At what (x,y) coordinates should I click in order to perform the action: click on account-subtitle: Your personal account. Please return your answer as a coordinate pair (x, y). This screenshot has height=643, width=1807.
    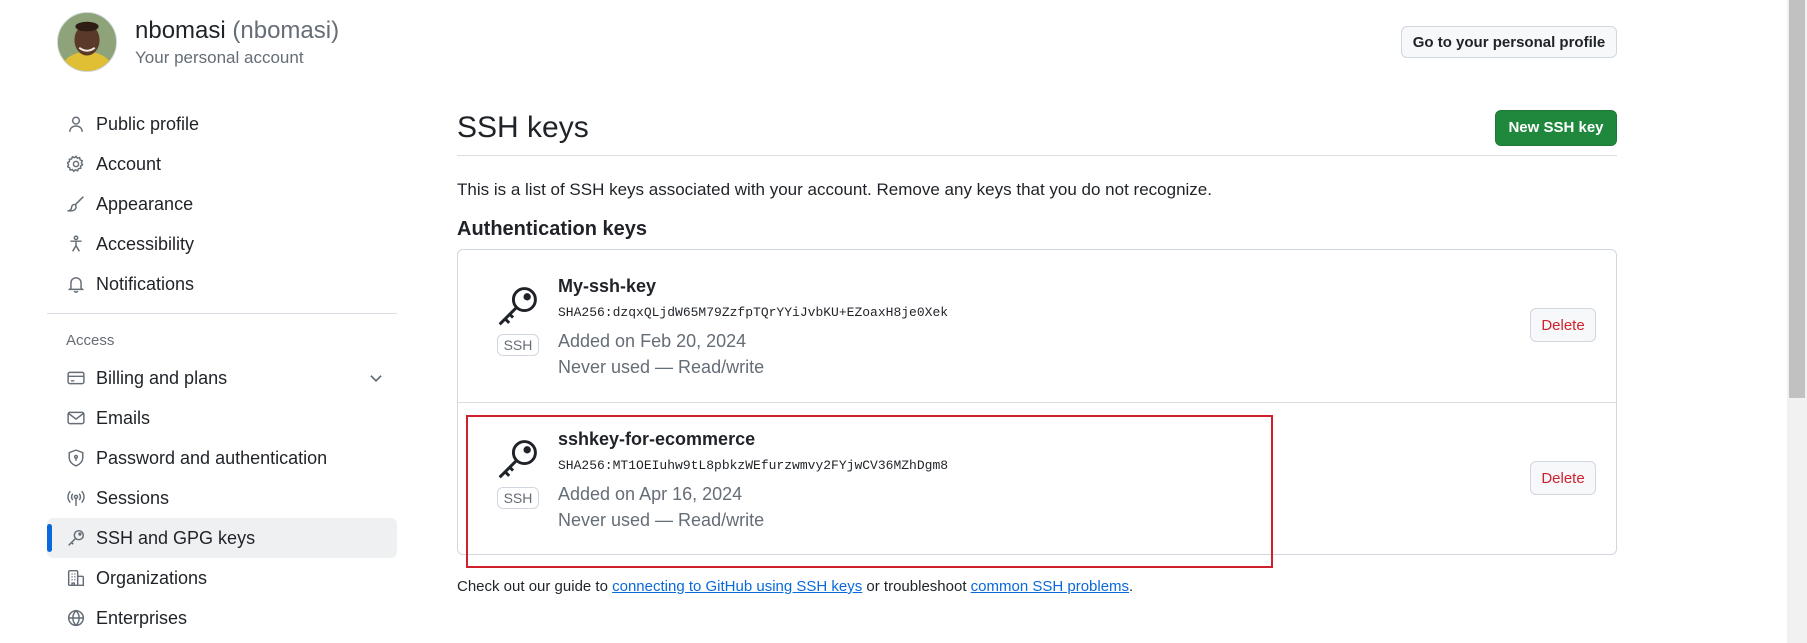
    Looking at the image, I should click on (219, 57).